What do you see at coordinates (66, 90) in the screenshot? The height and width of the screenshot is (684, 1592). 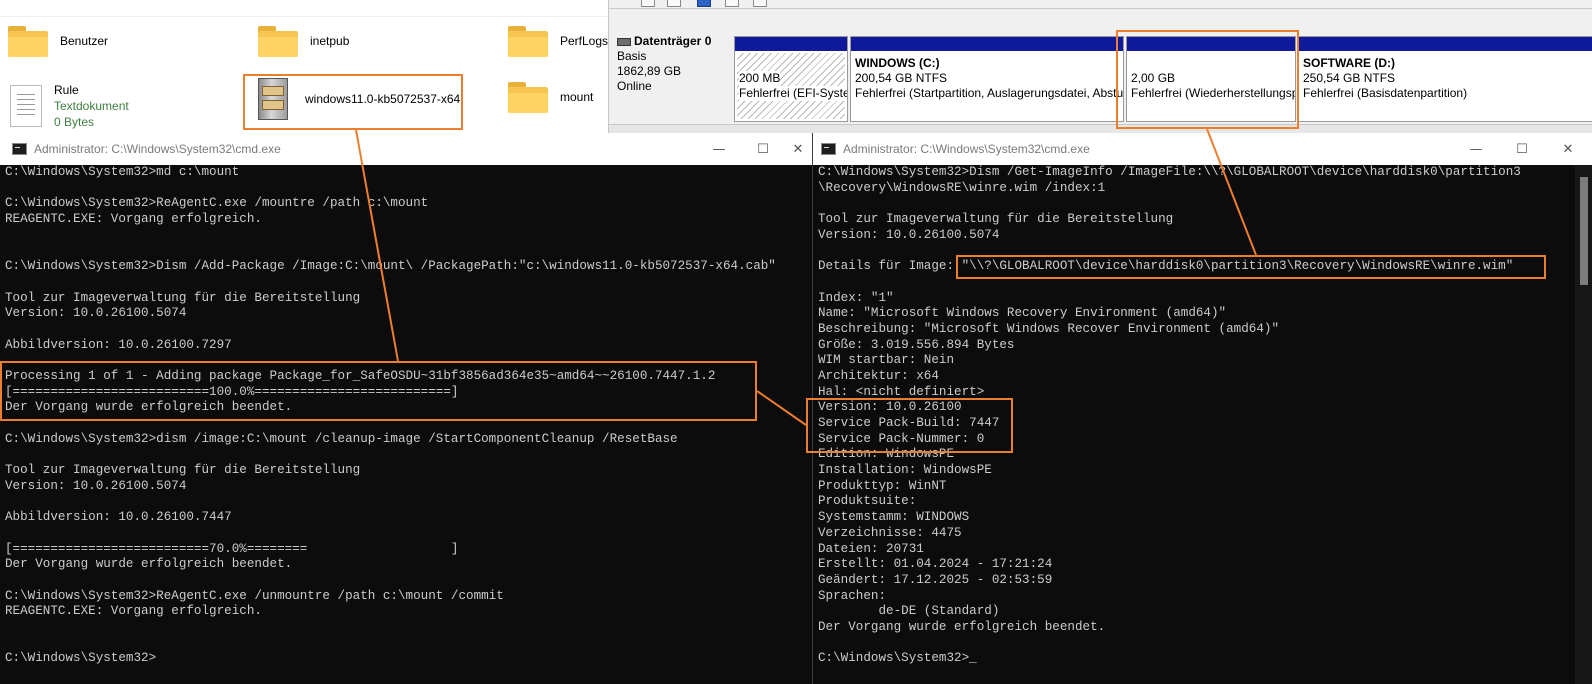 I see `explorer-item-label: Rule` at bounding box center [66, 90].